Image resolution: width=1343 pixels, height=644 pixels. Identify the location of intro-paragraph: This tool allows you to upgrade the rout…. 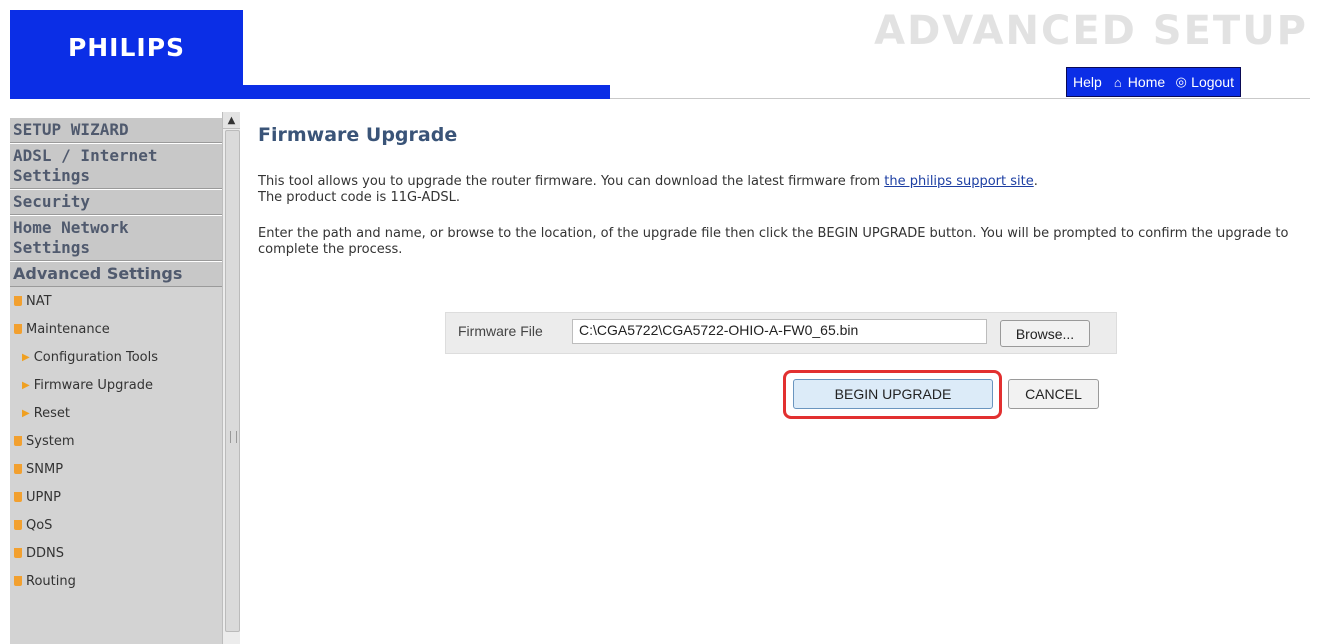
(788, 190).